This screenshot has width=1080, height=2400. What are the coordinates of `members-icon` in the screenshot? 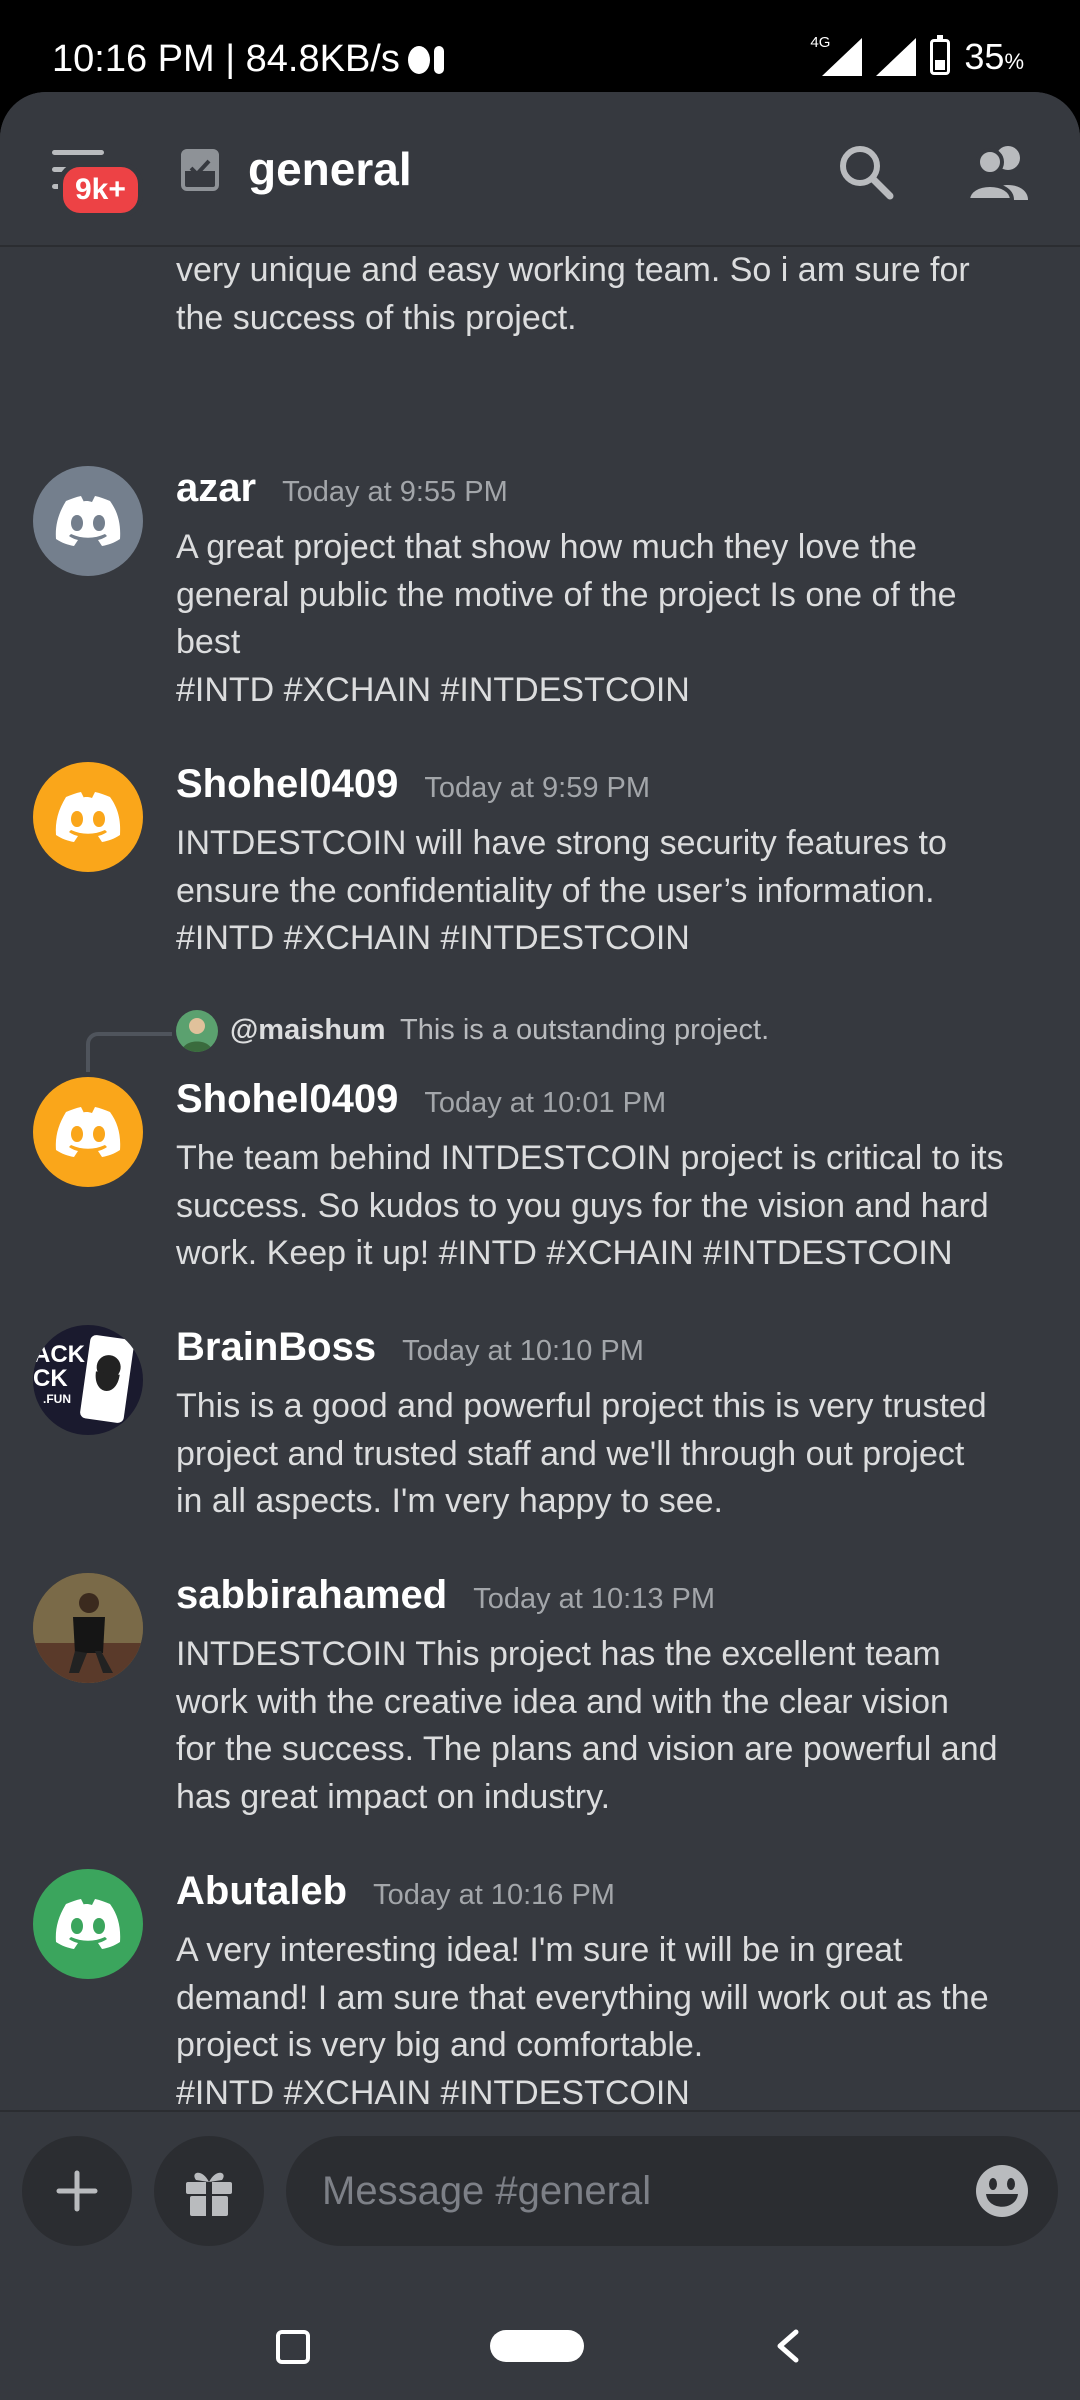 It's located at (998, 172).